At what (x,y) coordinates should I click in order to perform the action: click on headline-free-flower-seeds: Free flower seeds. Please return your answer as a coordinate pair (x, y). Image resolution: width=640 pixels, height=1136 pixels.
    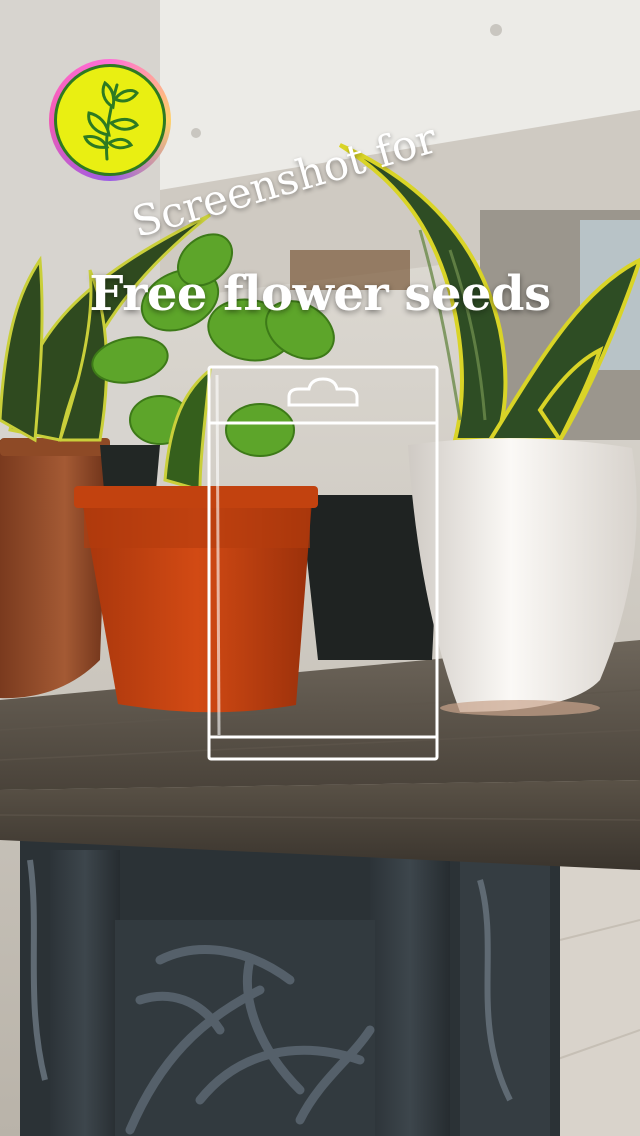
    Looking at the image, I should click on (320, 294).